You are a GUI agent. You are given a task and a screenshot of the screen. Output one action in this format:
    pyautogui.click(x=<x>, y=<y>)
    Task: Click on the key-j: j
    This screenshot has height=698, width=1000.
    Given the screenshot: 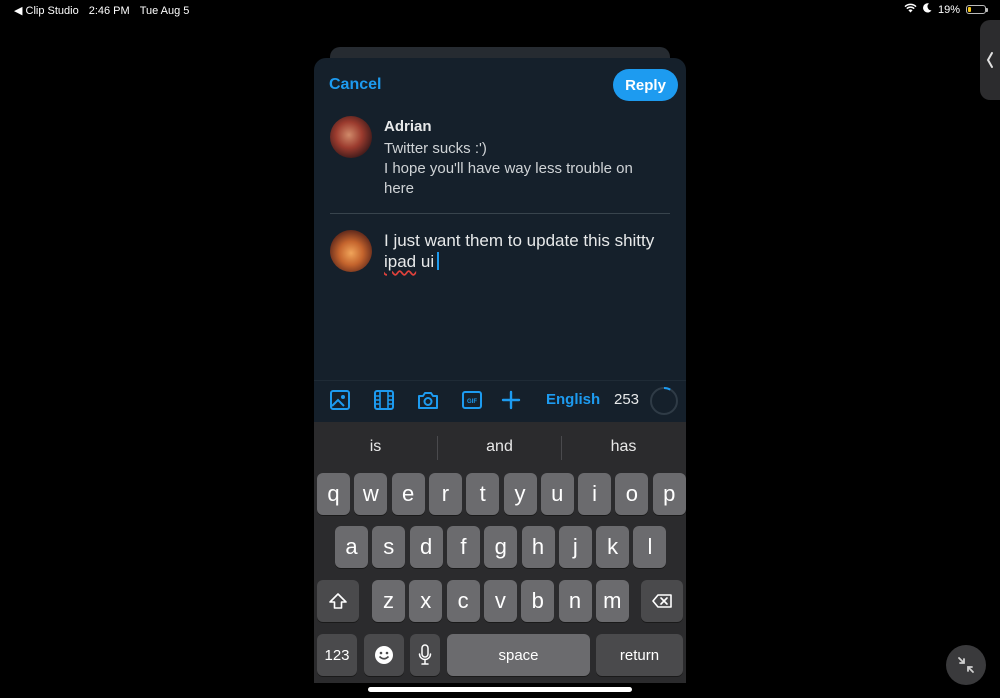 What is the action you would take?
    pyautogui.click(x=575, y=547)
    